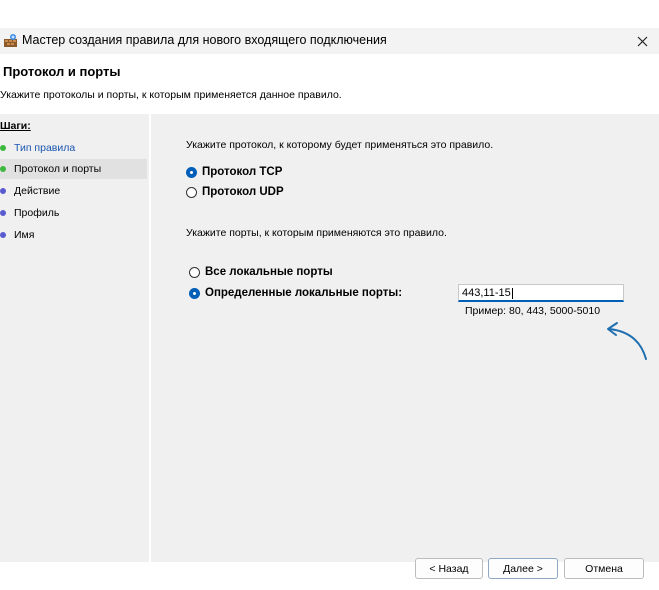 The image size is (659, 590). I want to click on protocol-tcp-label: Протокол TCP, so click(242, 172).